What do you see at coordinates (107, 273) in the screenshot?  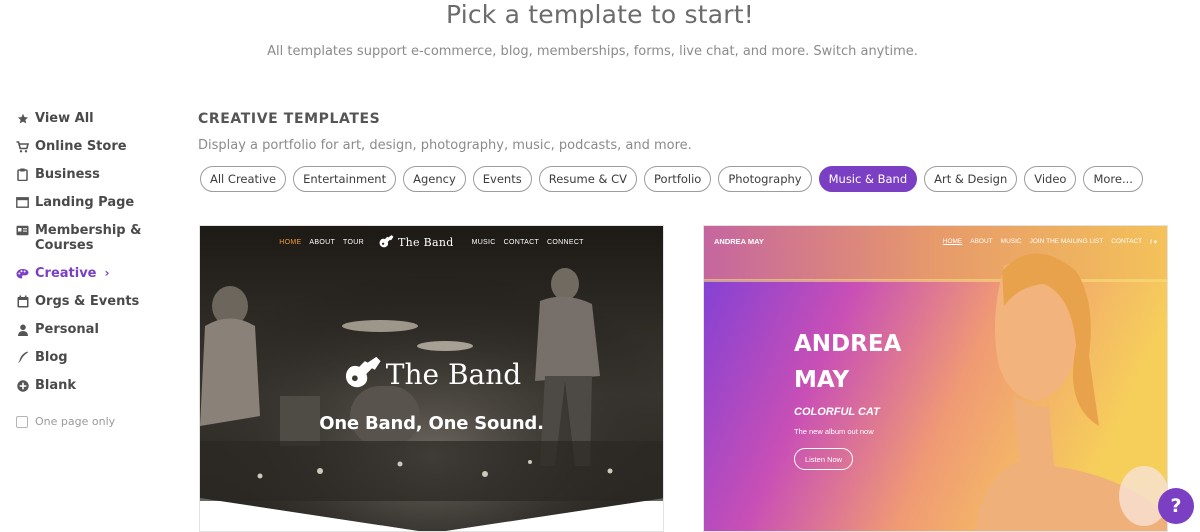 I see `chevron-right-icon: ›` at bounding box center [107, 273].